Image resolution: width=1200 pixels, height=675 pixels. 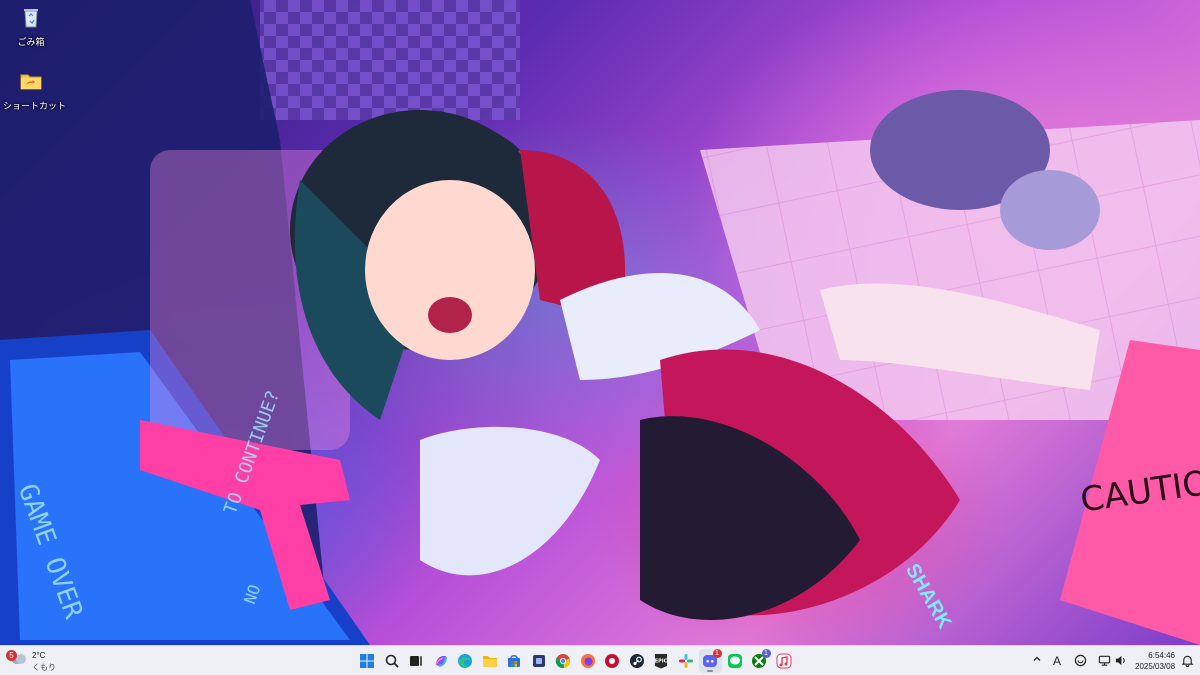 I want to click on active-indicator, so click(x=710, y=671).